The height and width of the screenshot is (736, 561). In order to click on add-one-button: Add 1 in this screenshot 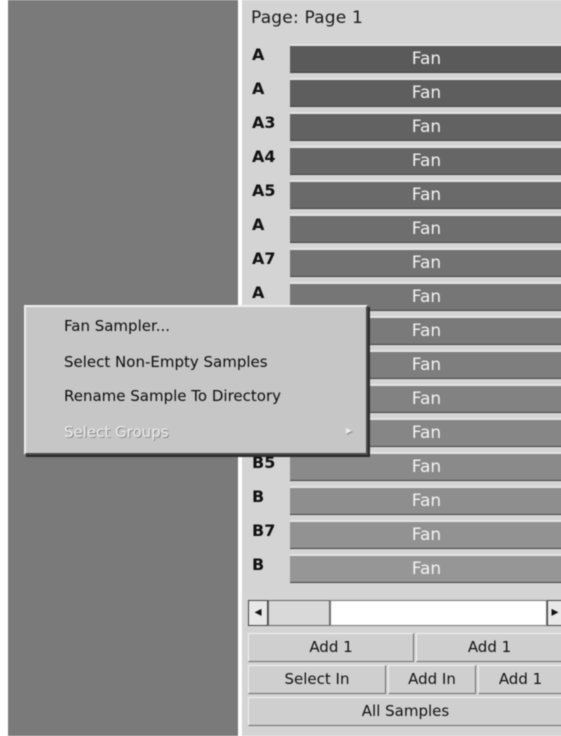, I will do `click(519, 679)`.